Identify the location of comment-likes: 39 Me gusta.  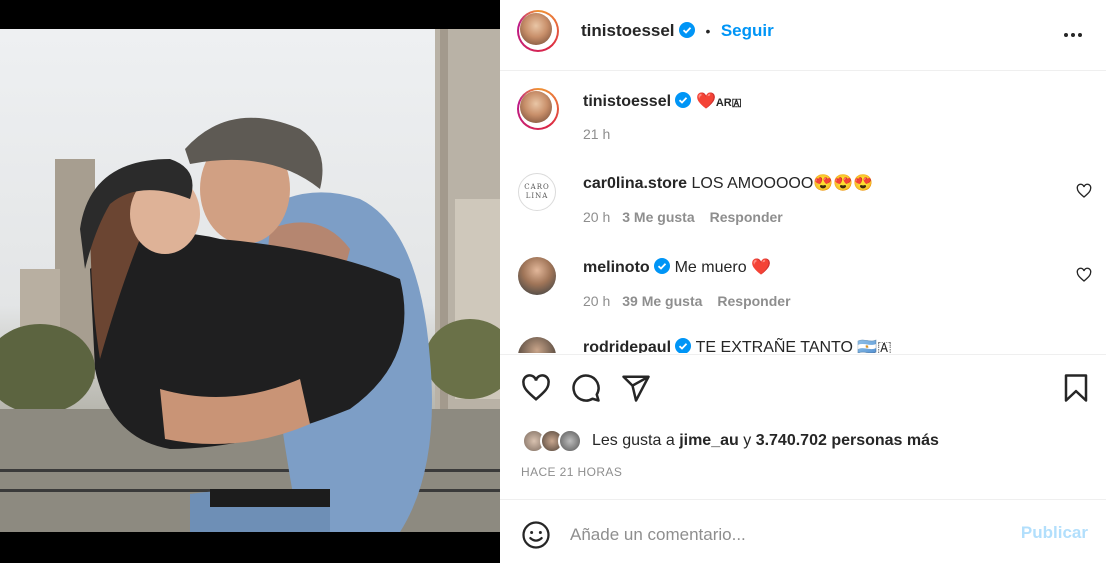
(662, 301).